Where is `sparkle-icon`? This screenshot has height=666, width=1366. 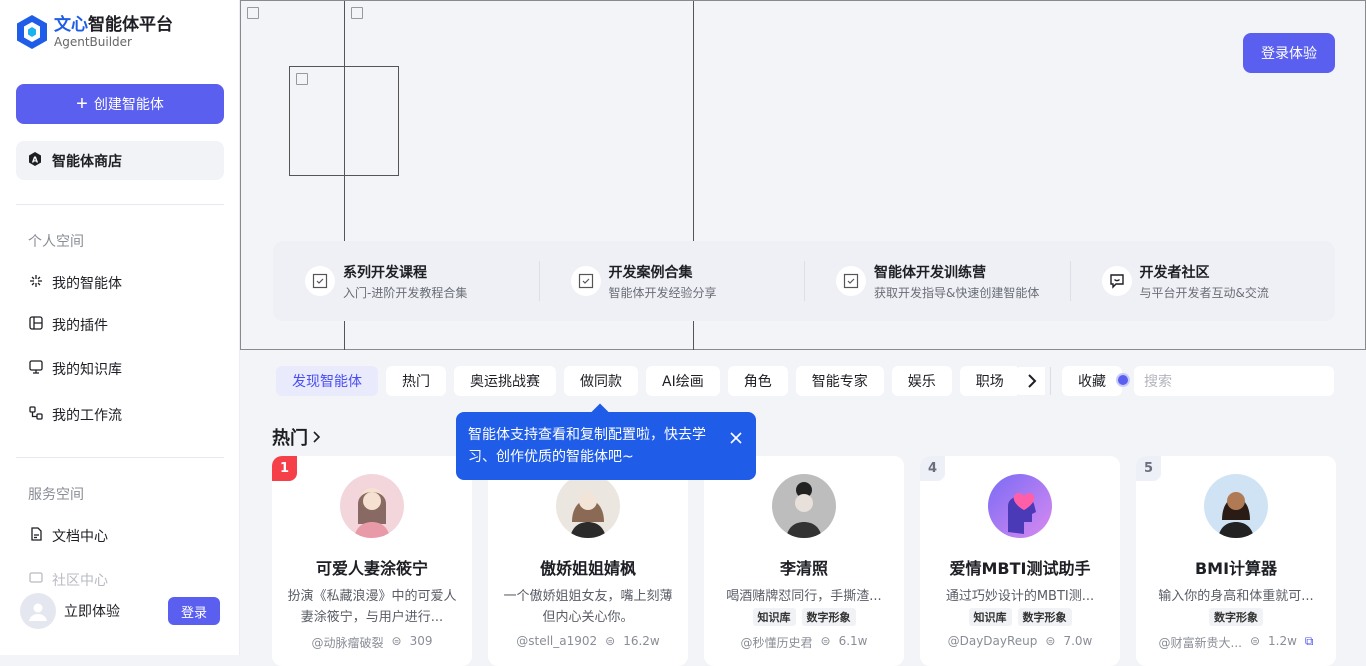 sparkle-icon is located at coordinates (36, 283).